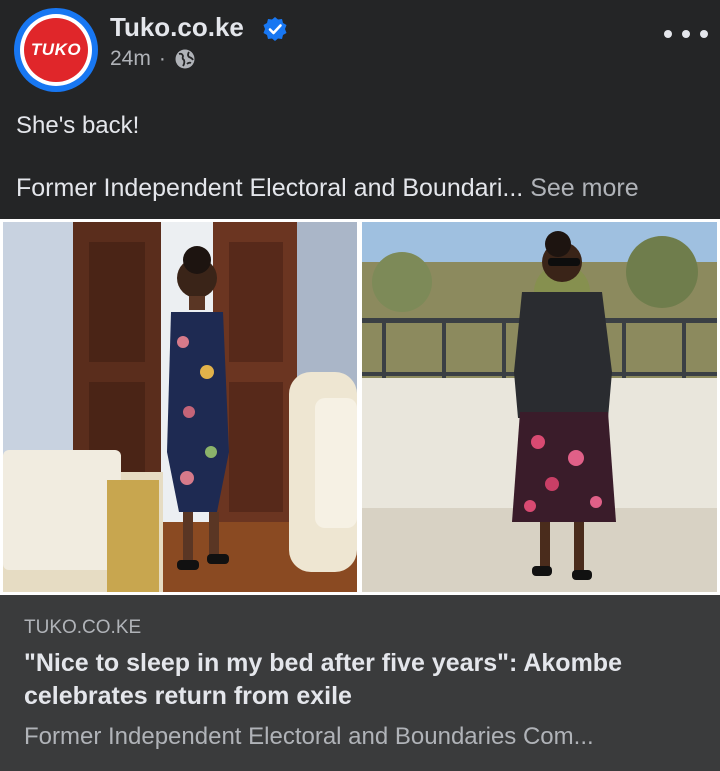  I want to click on page-name-link: Tuko.co.ke, so click(177, 27).